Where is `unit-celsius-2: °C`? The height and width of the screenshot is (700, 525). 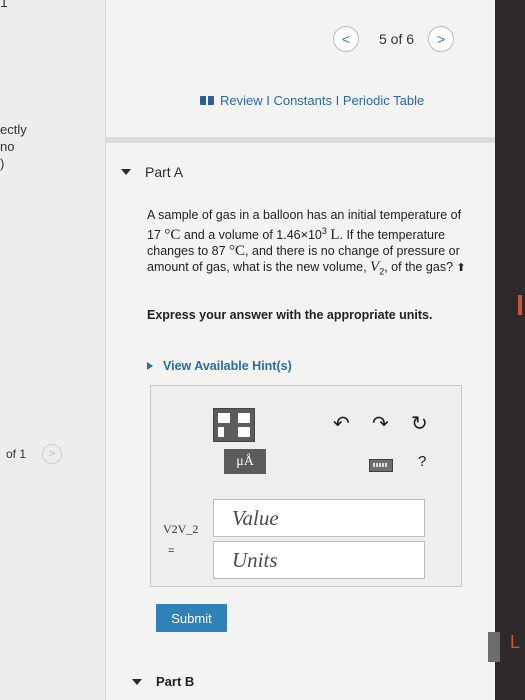 unit-celsius-2: °C is located at coordinates (237, 251).